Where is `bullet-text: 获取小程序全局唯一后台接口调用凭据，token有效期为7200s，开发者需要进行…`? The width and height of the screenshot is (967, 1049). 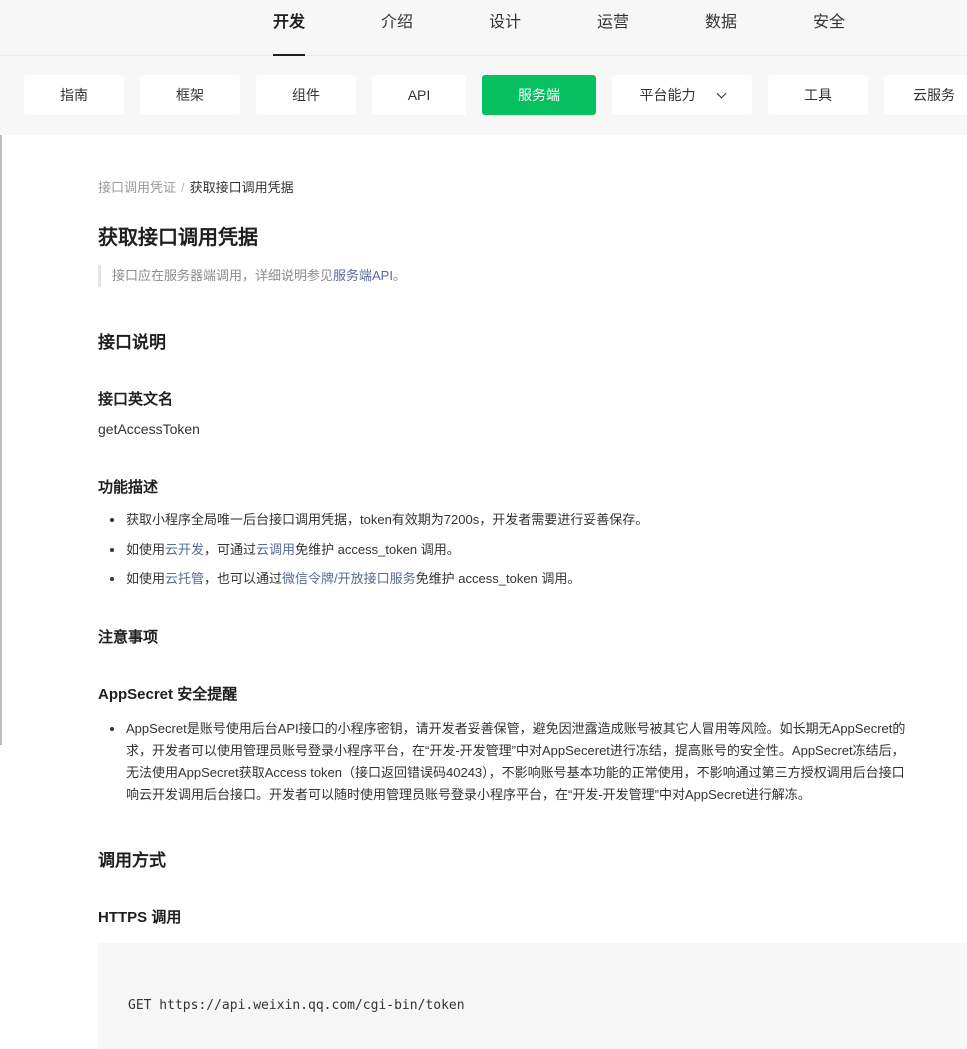 bullet-text: 获取小程序全局唯一后台接口调用凭据，token有效期为7200s，开发者需要进行… is located at coordinates (387, 519).